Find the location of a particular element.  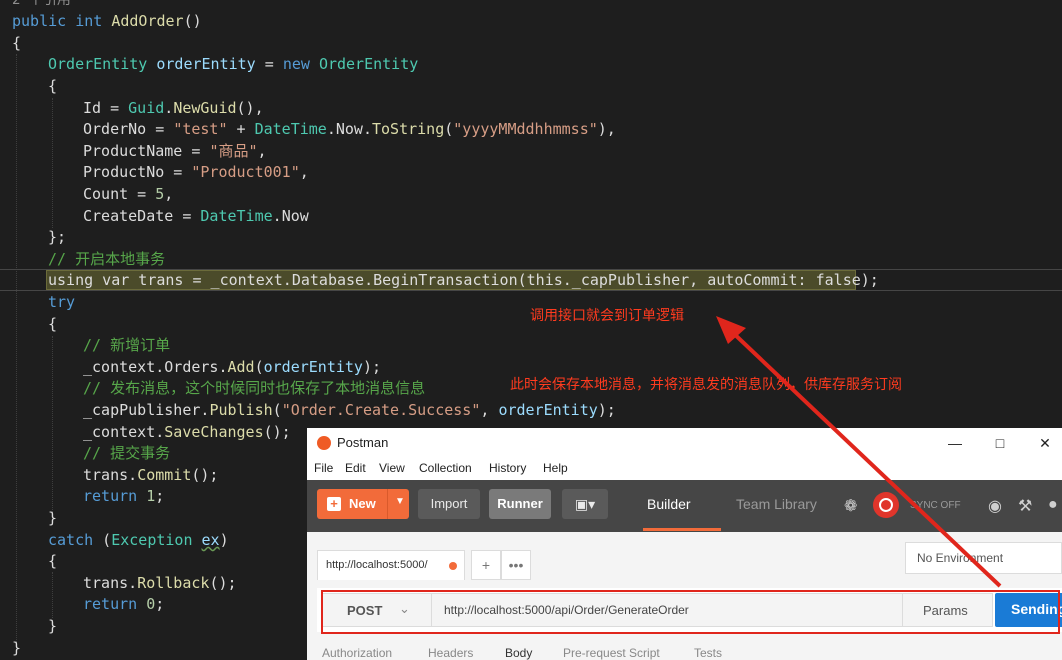

menu-edit: Edit is located at coordinates (355, 468).